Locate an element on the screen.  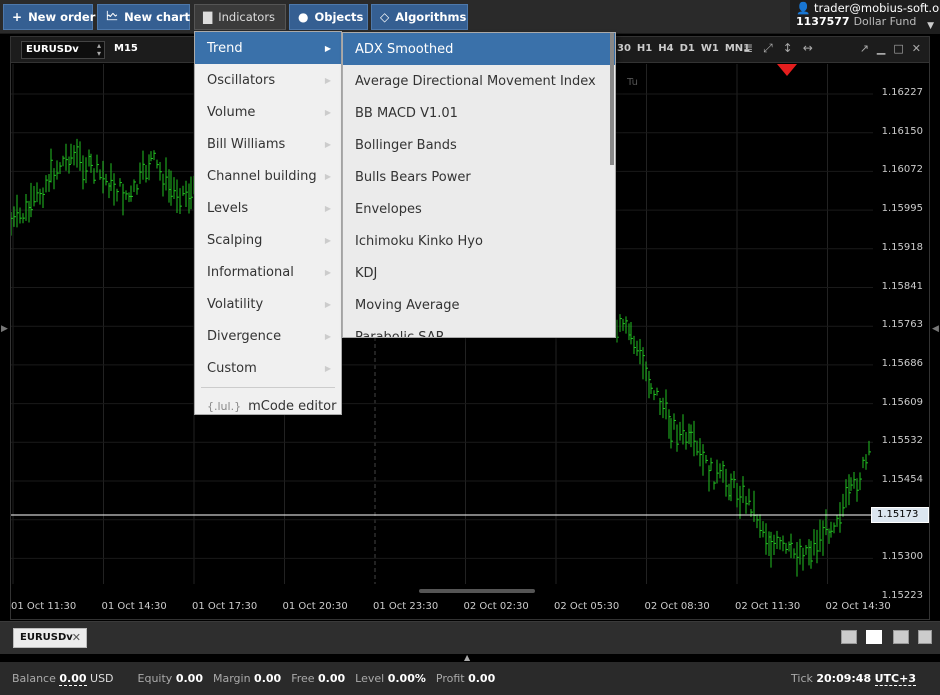
horizontal-scrollbar is located at coordinates (477, 591).